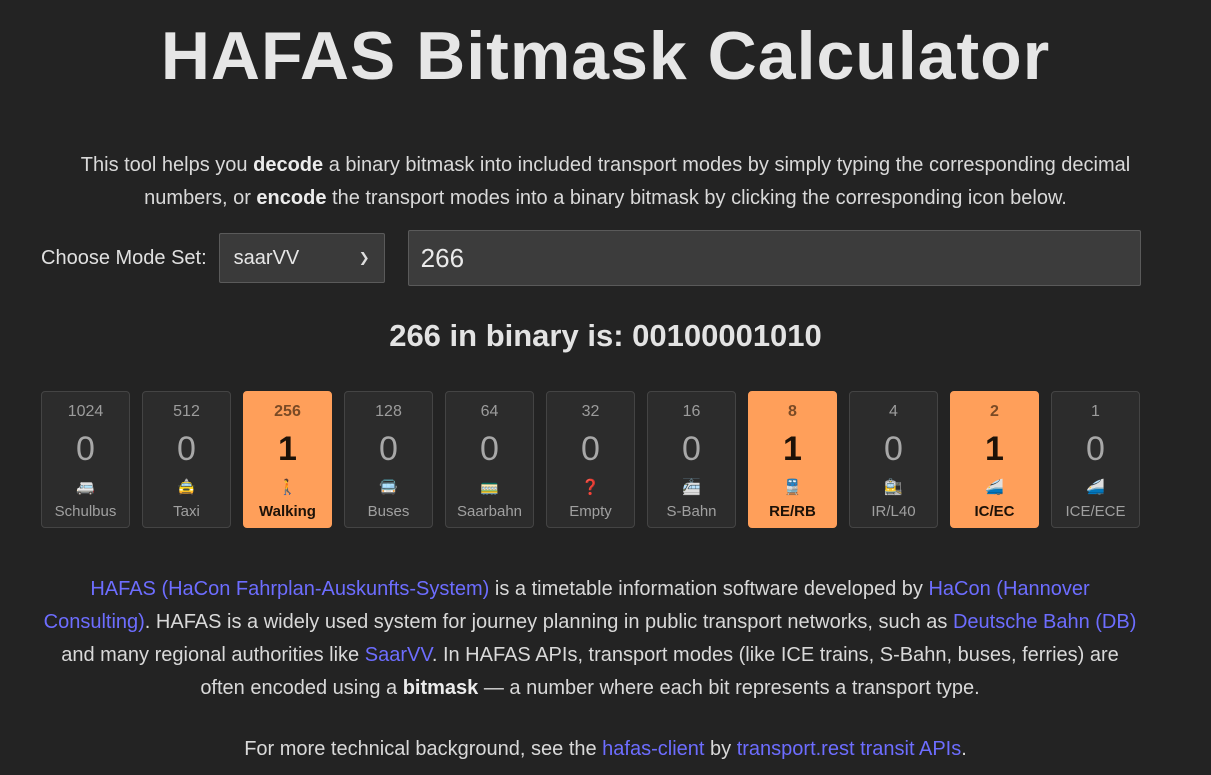 The height and width of the screenshot is (775, 1211). What do you see at coordinates (893, 487) in the screenshot?
I see `ir-l40-icon: 🚉` at bounding box center [893, 487].